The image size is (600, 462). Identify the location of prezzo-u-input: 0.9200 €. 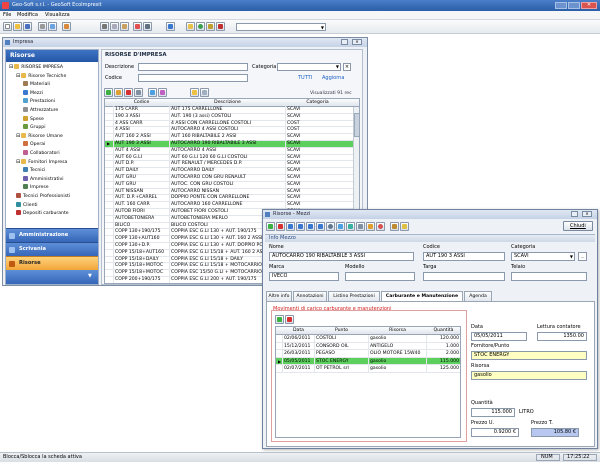
(495, 432).